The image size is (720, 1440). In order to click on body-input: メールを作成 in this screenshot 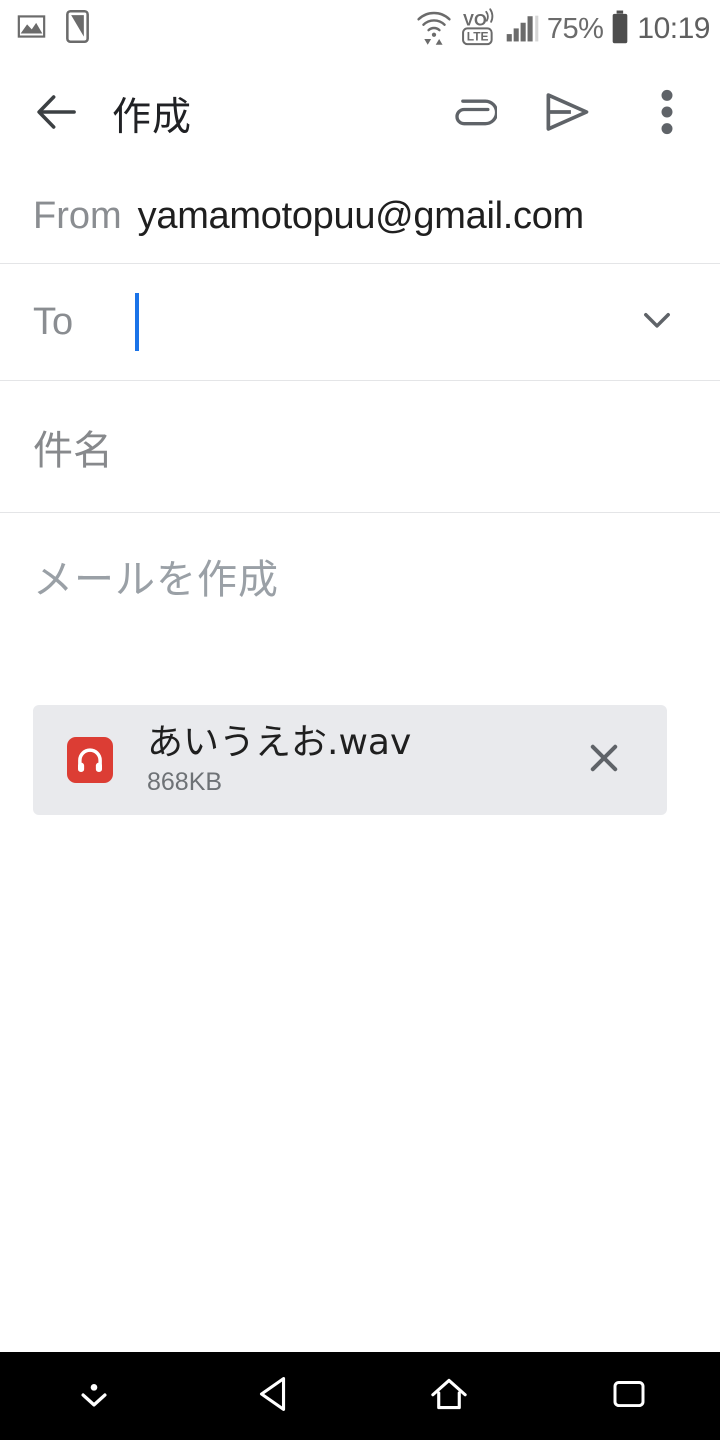, I will do `click(156, 576)`.